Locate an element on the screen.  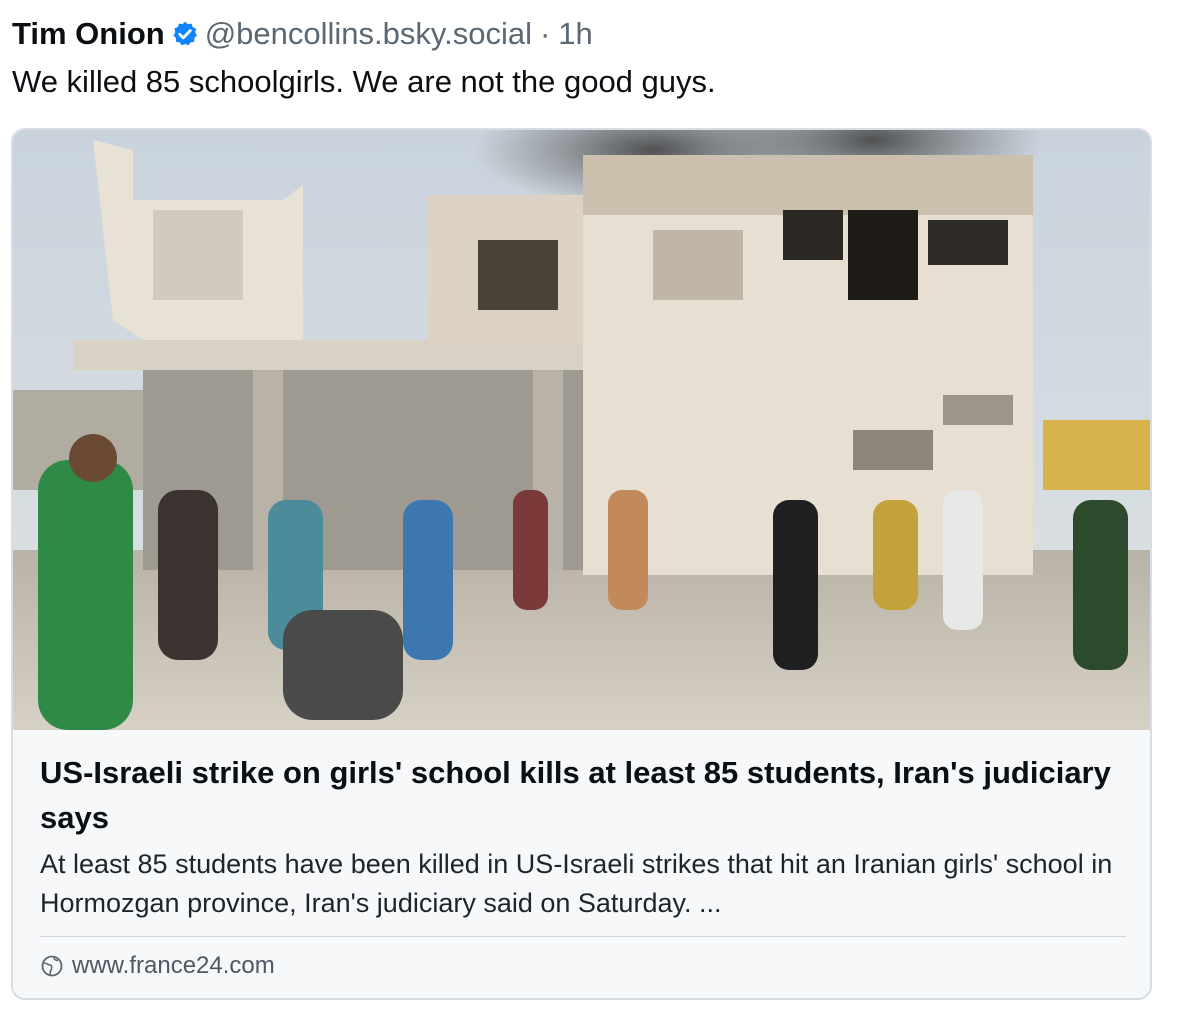
author-handle: @bencollins.bsky.social is located at coordinates (368, 34).